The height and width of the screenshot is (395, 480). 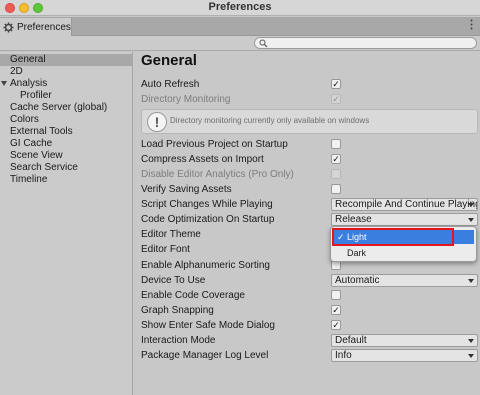 I want to click on sidebar-item-cache-server: Cache Server (global), so click(x=66, y=108).